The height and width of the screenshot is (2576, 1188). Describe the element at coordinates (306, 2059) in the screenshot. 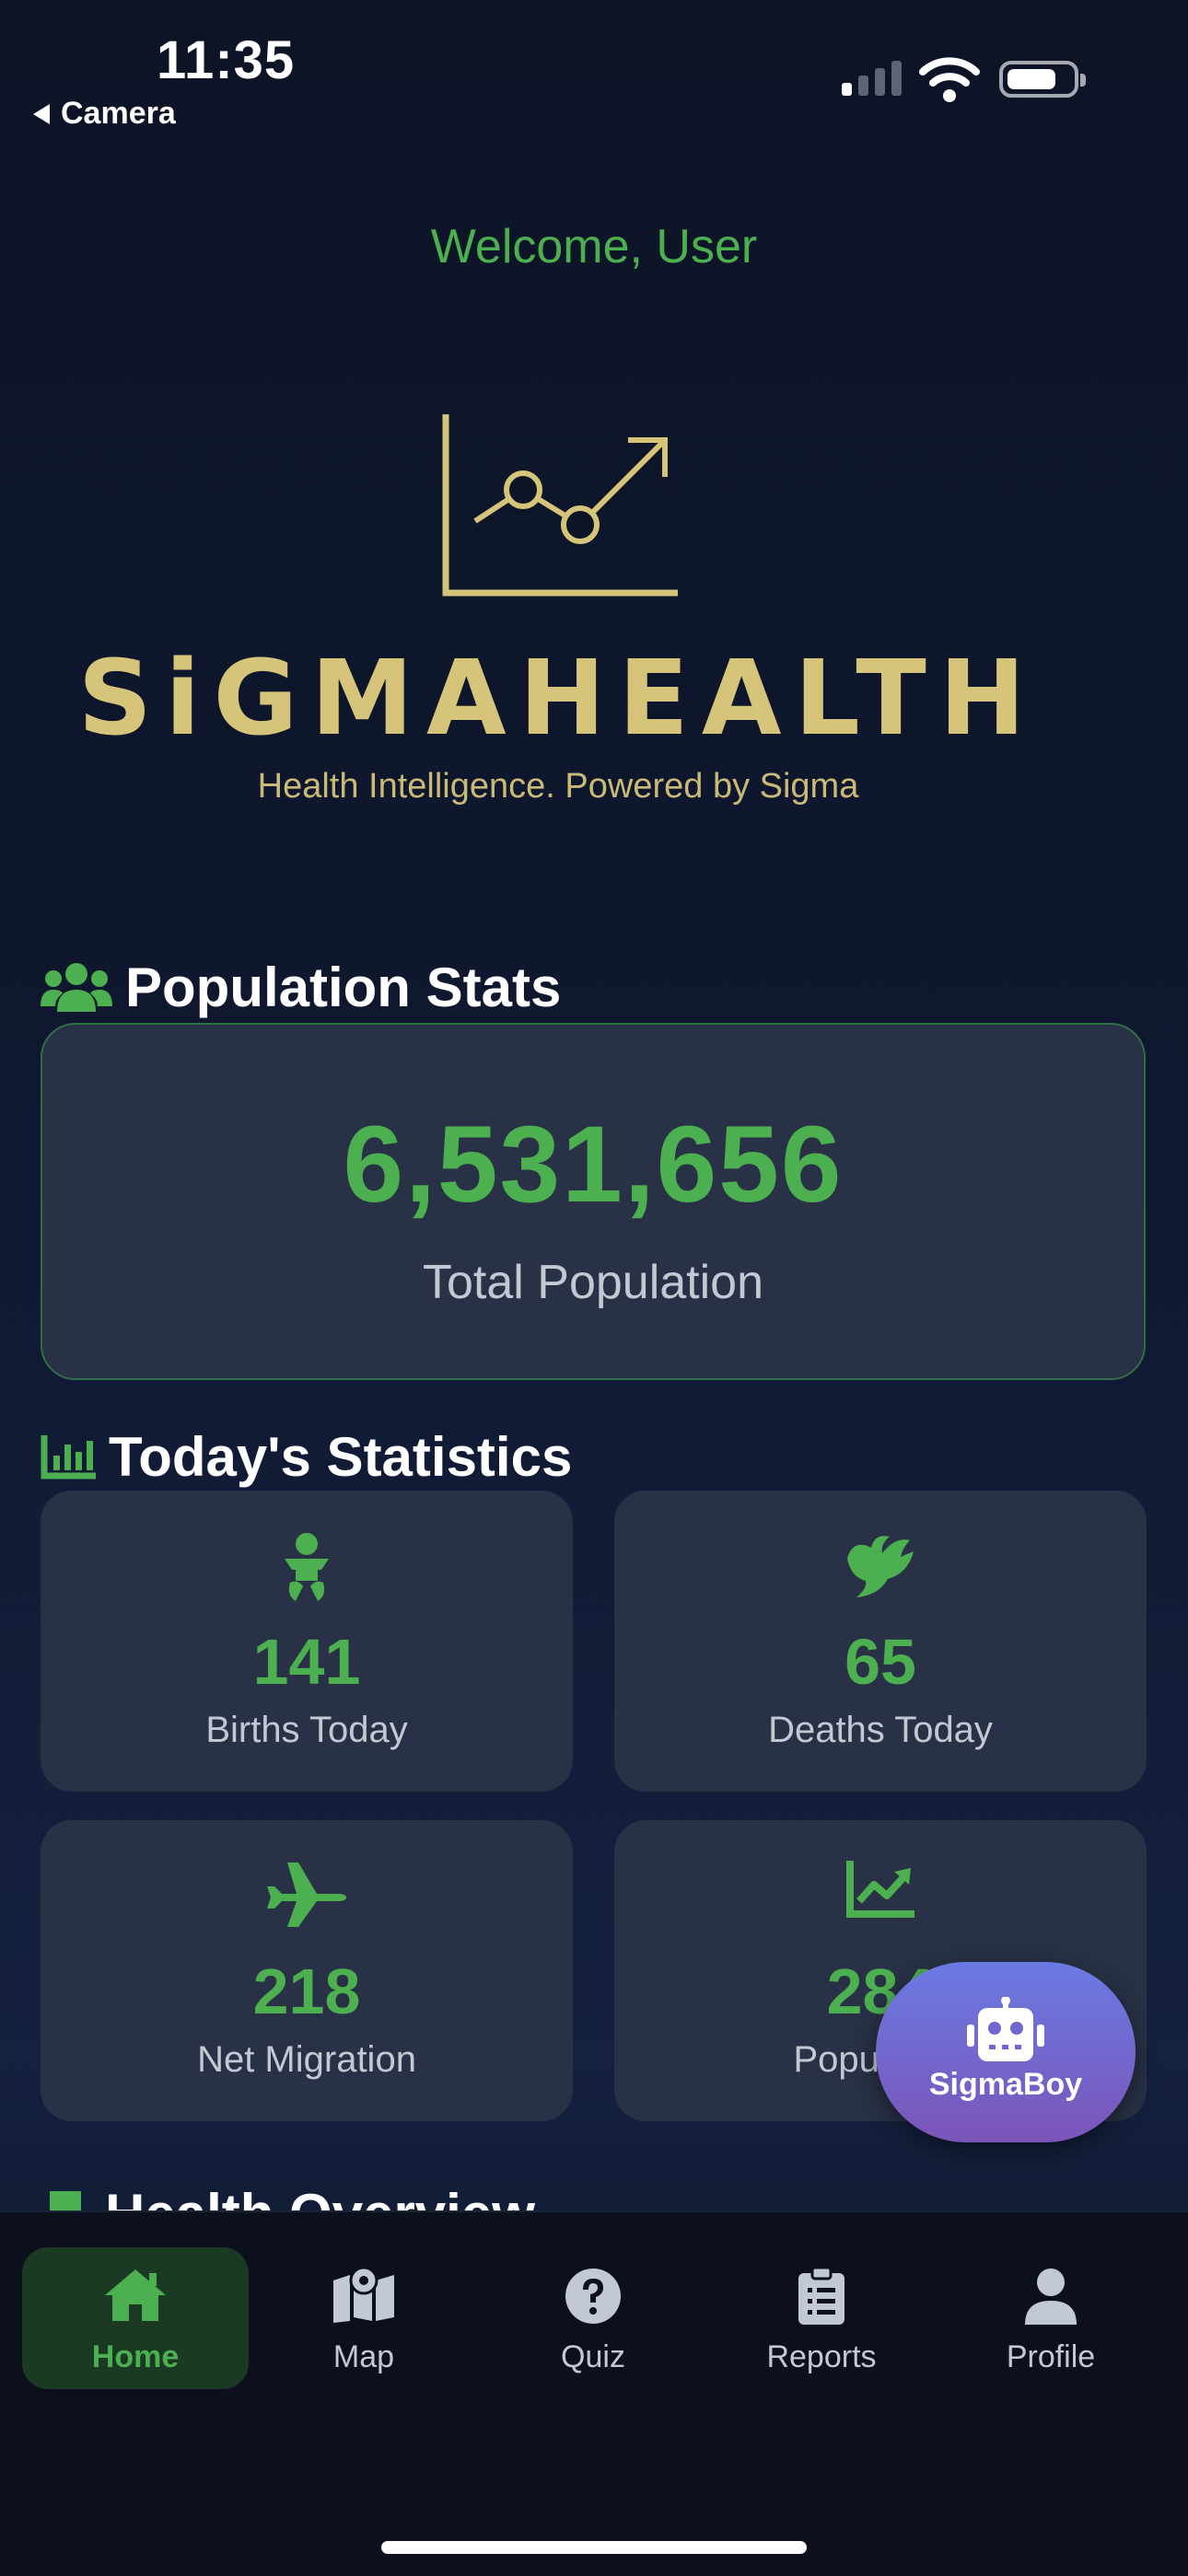

I see `net-migration-label: Net Migration` at that location.